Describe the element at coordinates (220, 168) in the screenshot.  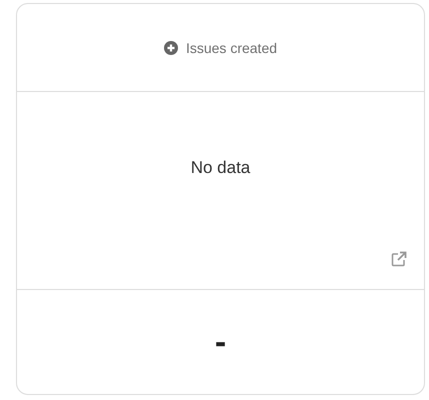
I see `empty-message: No data` at that location.